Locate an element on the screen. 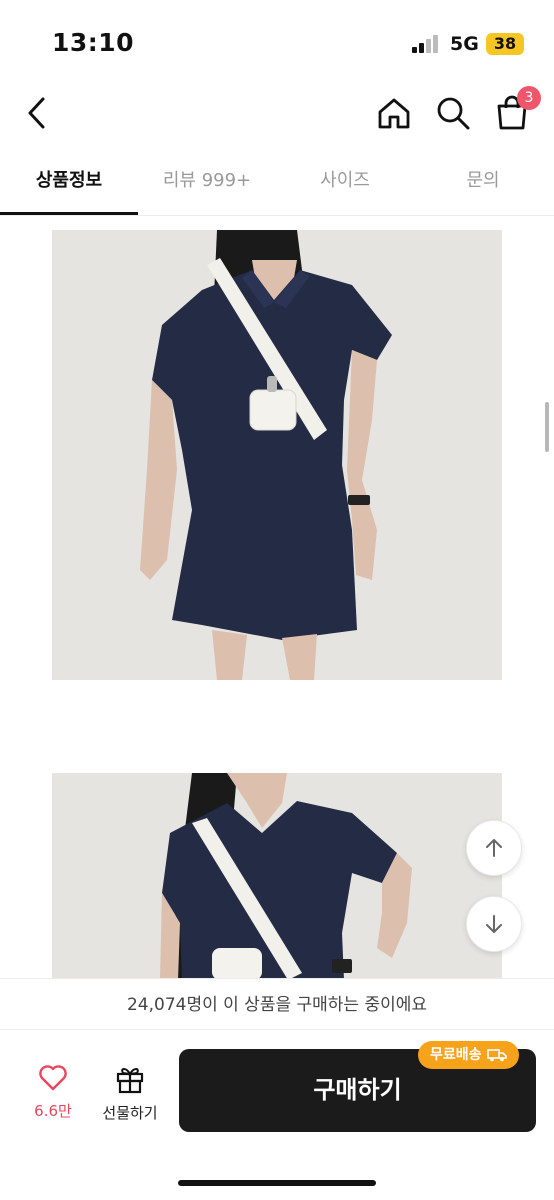 This screenshot has height=1200, width=554. search-icon is located at coordinates (453, 113).